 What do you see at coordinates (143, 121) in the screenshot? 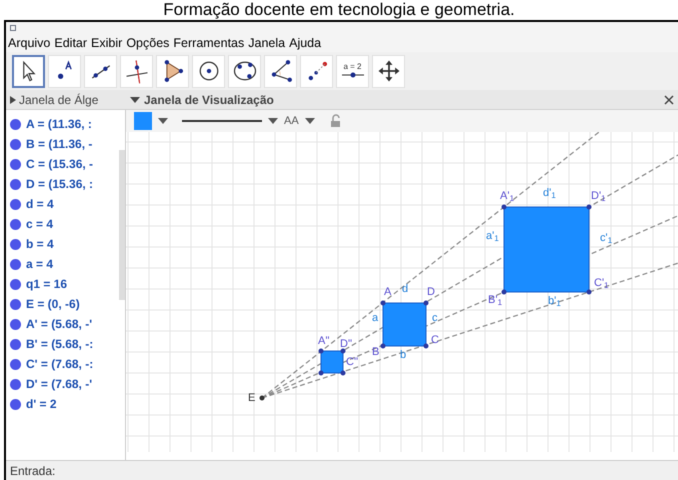
I see `color-swatch` at bounding box center [143, 121].